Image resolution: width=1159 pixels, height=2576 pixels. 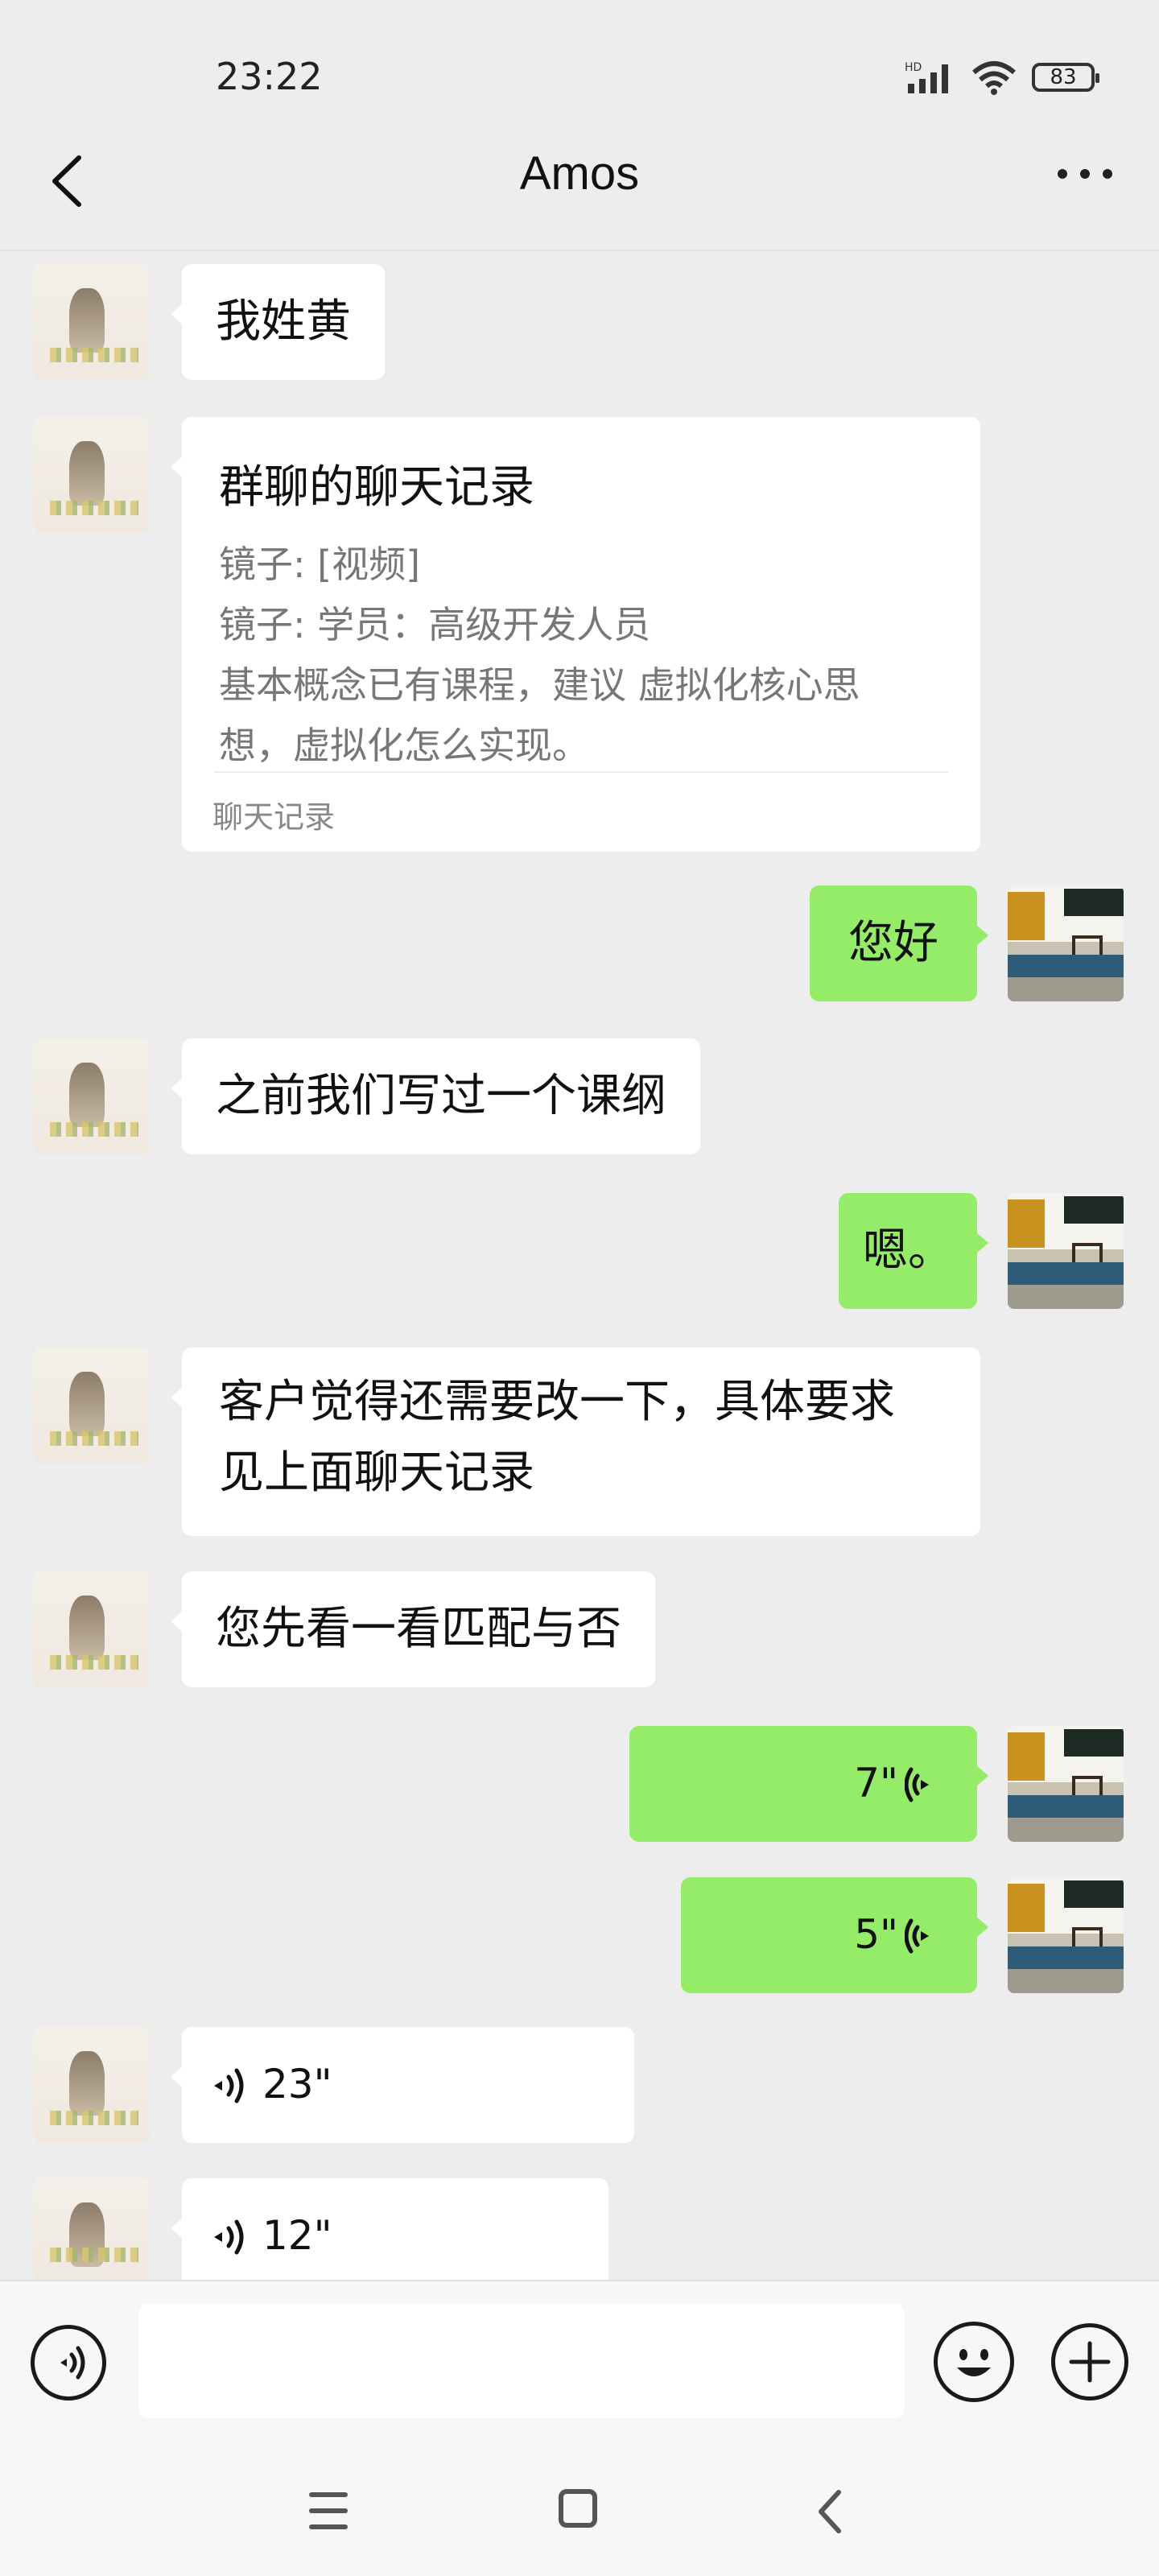 I want to click on header-divider, so click(x=579, y=250).